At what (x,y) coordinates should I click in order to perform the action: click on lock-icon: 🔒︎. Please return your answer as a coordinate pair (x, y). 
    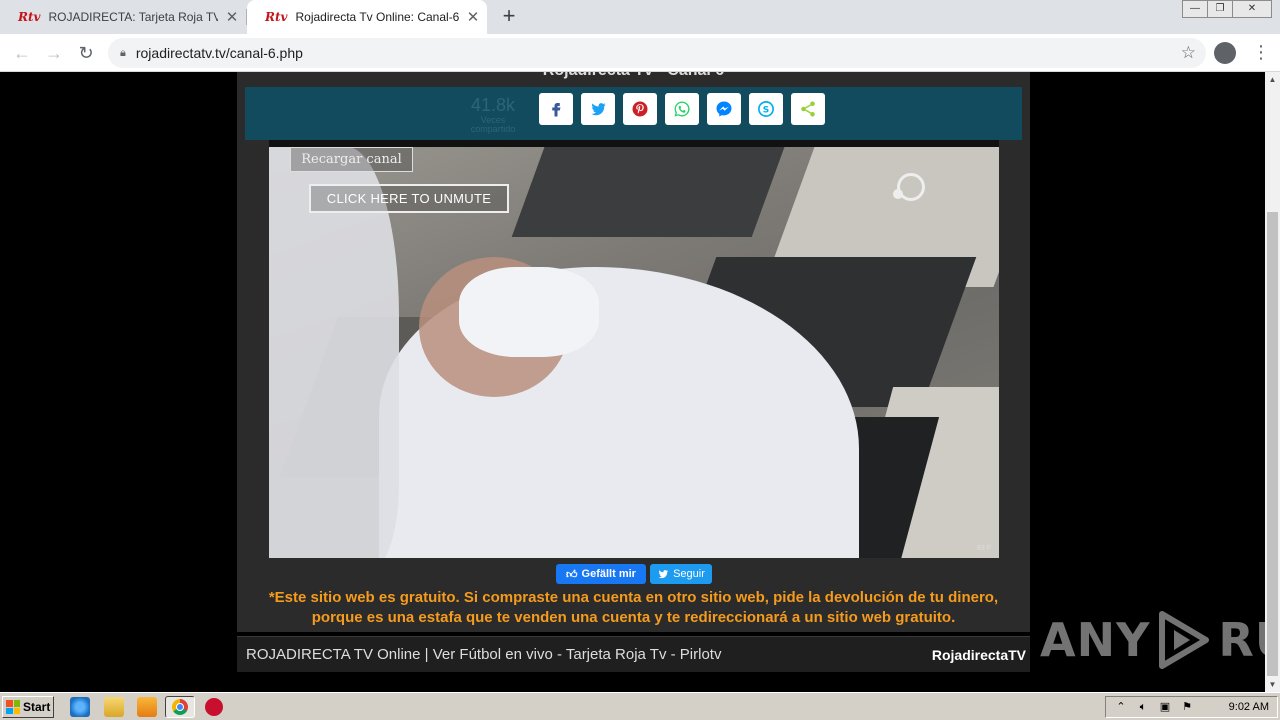
    Looking at the image, I should click on (123, 52).